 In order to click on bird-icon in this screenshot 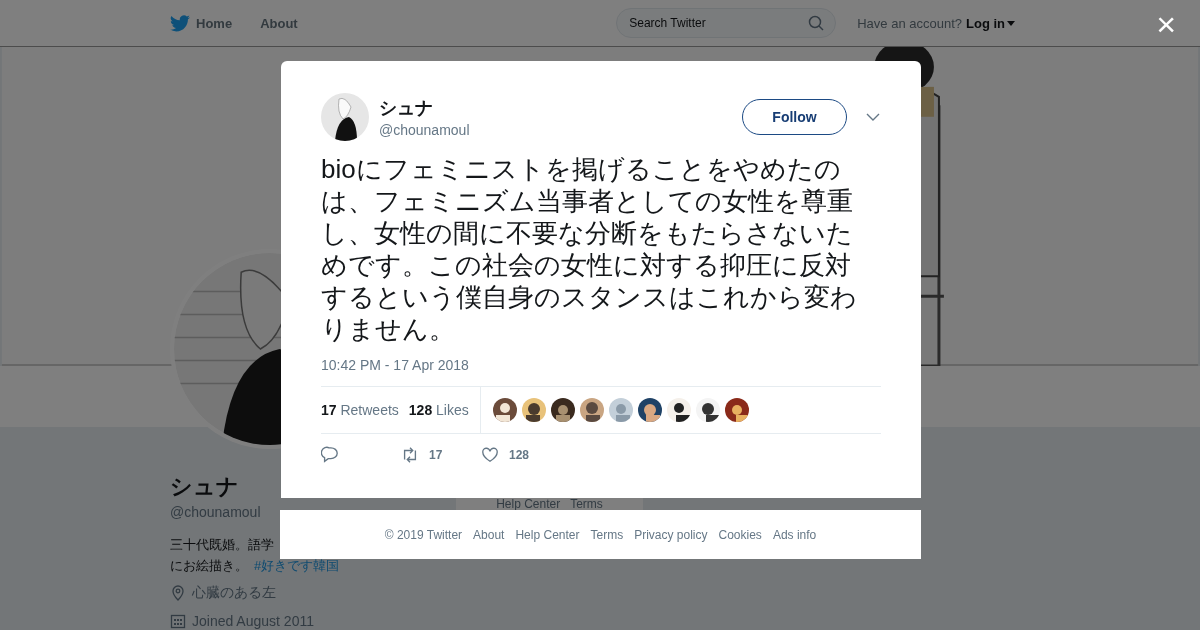, I will do `click(180, 23)`.